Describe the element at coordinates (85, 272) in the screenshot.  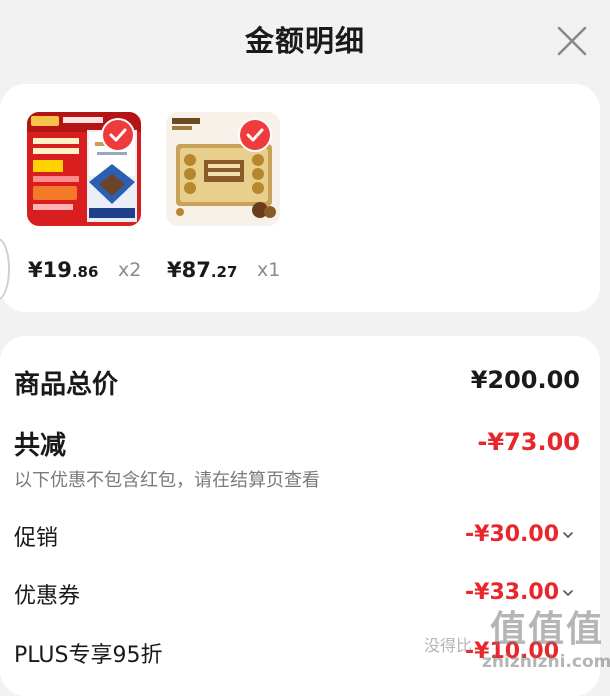
I see `price-decimal: .86` at that location.